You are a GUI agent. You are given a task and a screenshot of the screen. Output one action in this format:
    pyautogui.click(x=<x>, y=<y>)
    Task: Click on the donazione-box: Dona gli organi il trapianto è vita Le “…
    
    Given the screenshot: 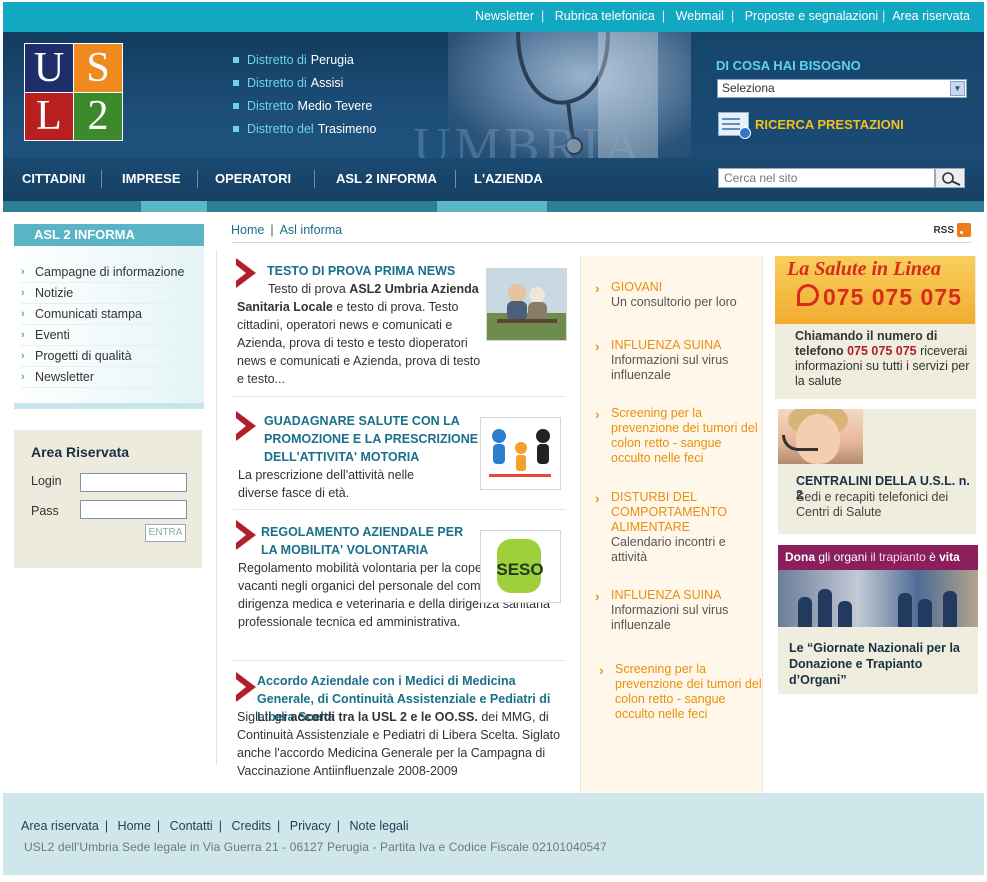 What is the action you would take?
    pyautogui.click(x=878, y=619)
    